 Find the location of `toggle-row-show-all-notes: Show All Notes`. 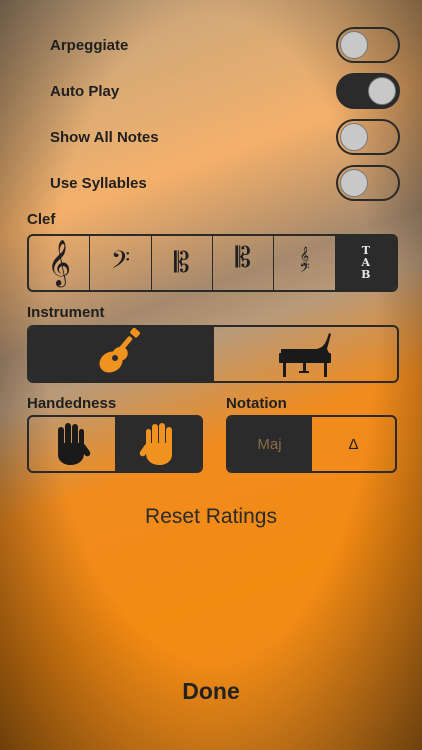

toggle-row-show-all-notes: Show All Notes is located at coordinates (225, 137).